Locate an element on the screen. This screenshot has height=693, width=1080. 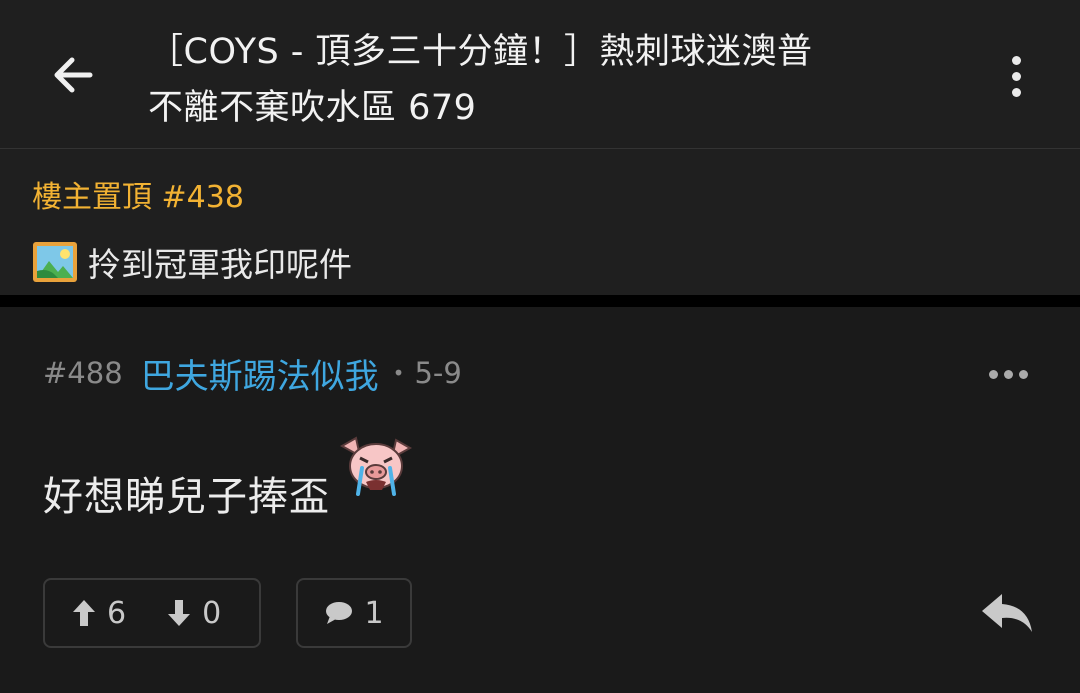
comment-icon is located at coordinates (339, 613).